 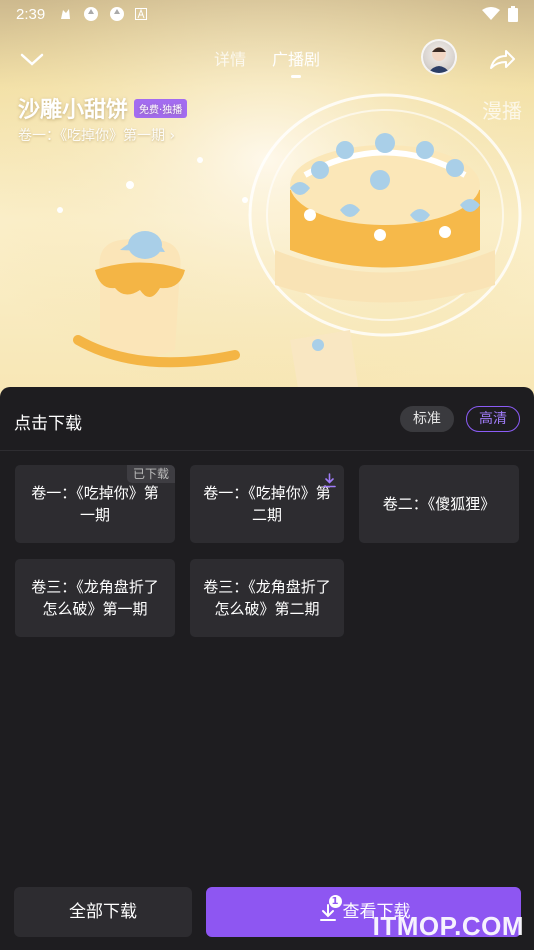 I want to click on tab-audio-drama: 广播剧, so click(x=296, y=62).